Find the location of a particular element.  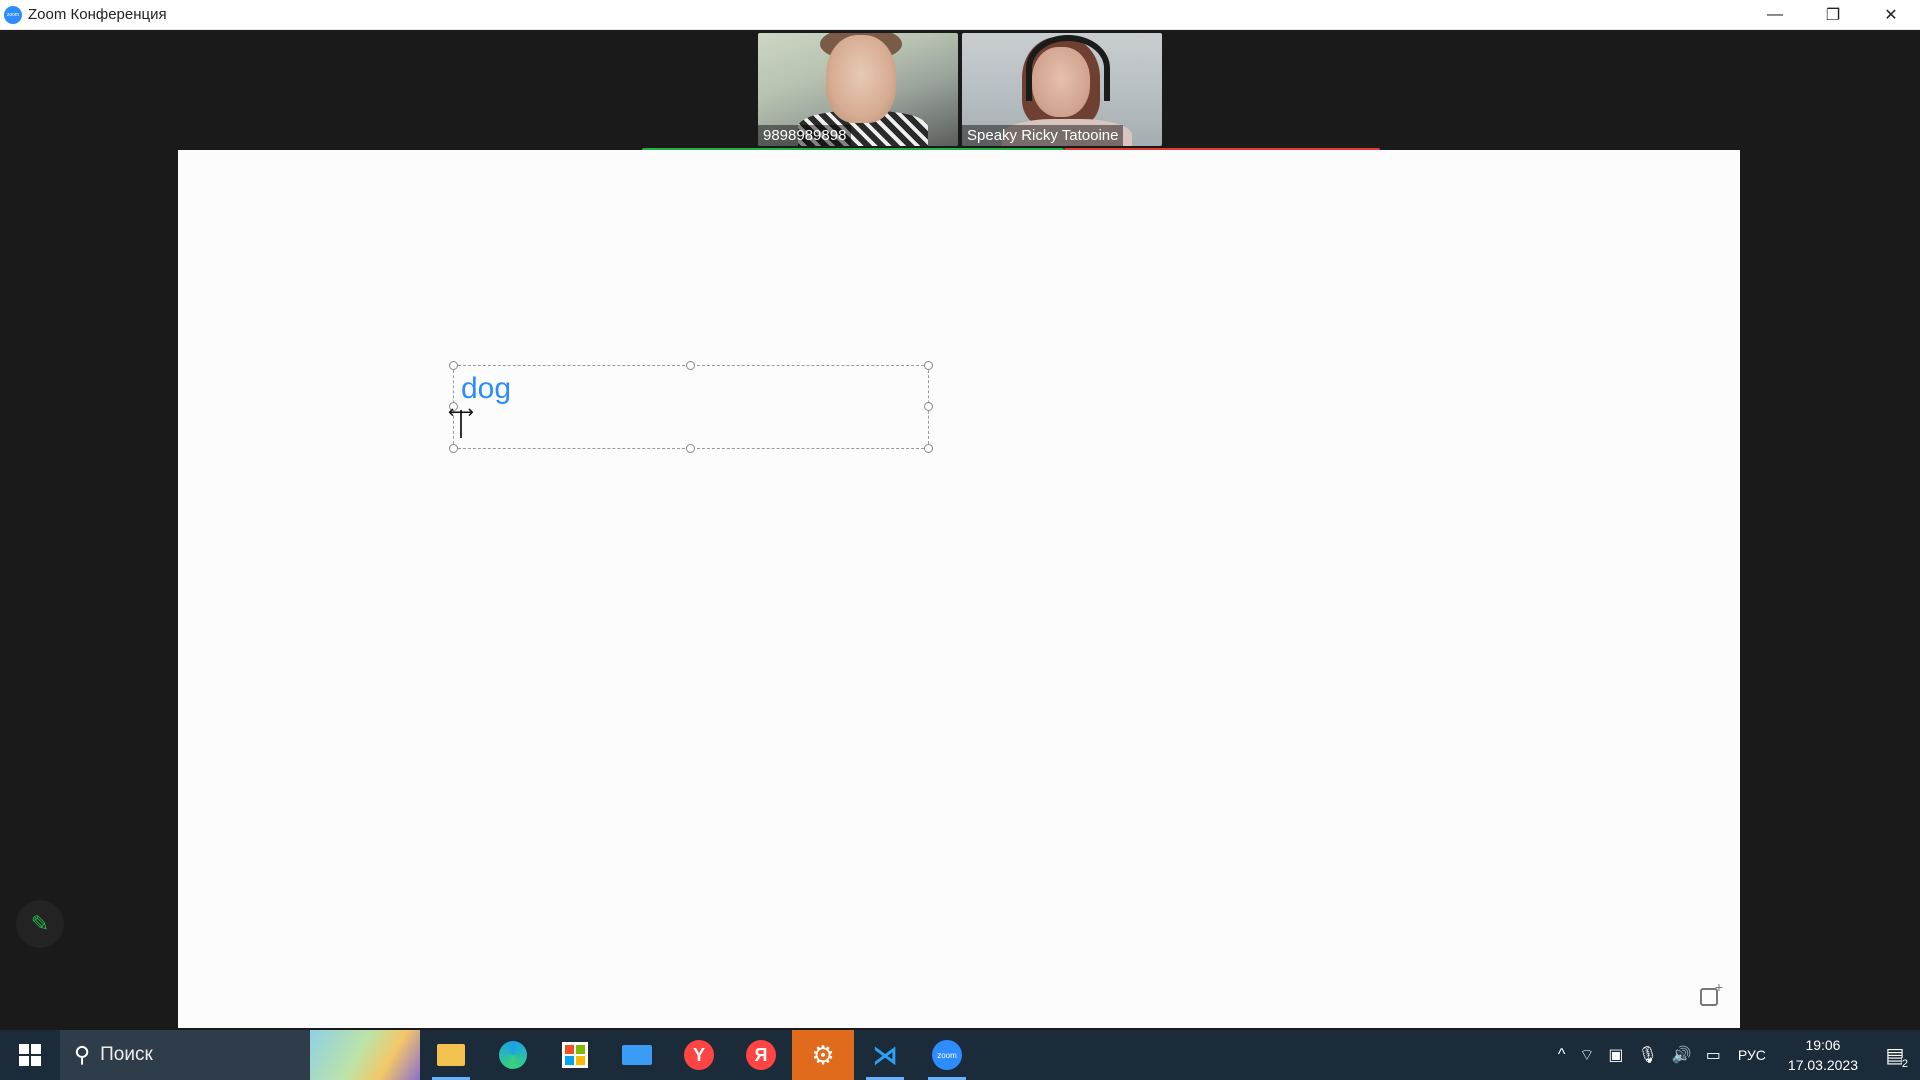

window-controls: — ❐ ✕ is located at coordinates (1833, 14).